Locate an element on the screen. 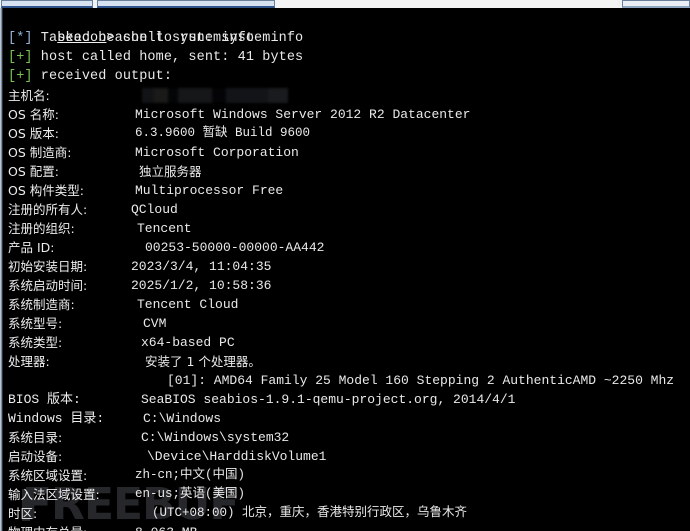  systeminfo-row: OS 配置: 独立服务器 is located at coordinates (349, 171).